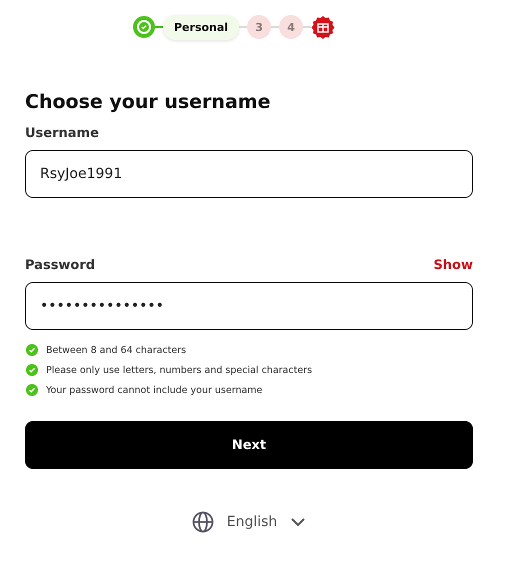 The image size is (513, 568). Describe the element at coordinates (323, 27) in the screenshot. I see `gift-icon` at that location.